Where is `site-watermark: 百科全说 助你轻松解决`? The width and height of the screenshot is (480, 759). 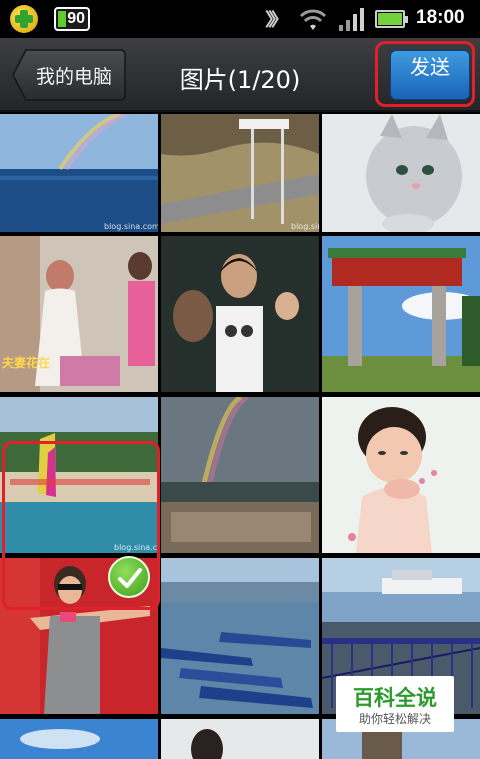
site-watermark: 百科全说 助你轻松解决 is located at coordinates (395, 704).